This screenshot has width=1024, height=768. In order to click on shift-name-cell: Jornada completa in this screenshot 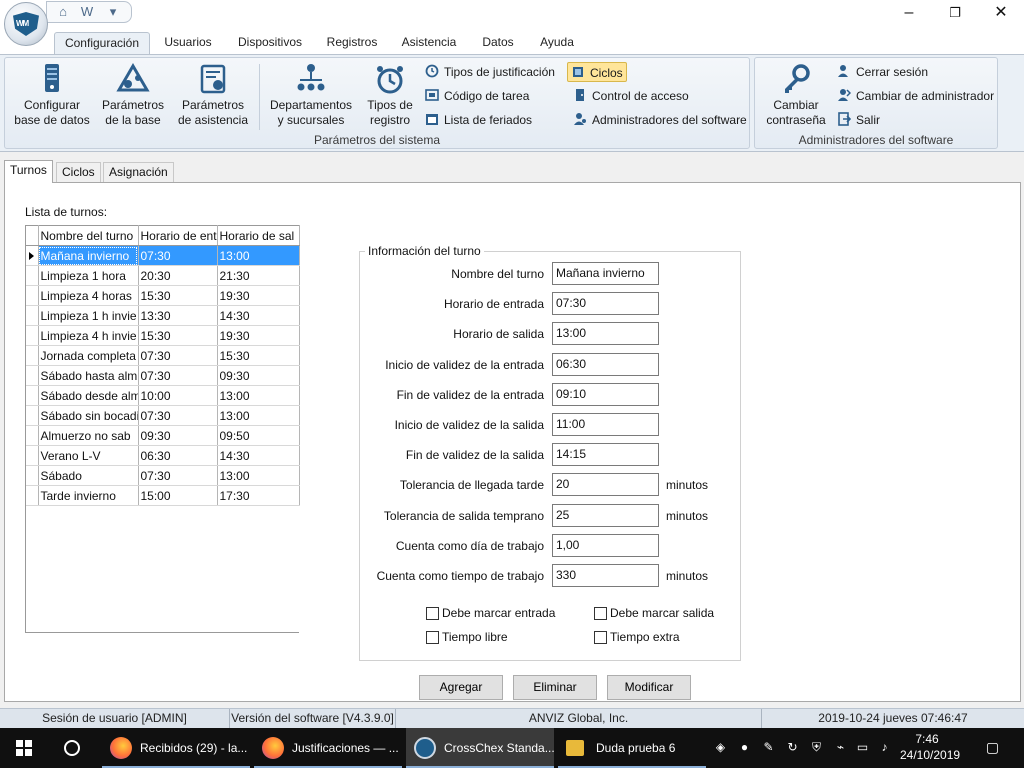, I will do `click(88, 355)`.